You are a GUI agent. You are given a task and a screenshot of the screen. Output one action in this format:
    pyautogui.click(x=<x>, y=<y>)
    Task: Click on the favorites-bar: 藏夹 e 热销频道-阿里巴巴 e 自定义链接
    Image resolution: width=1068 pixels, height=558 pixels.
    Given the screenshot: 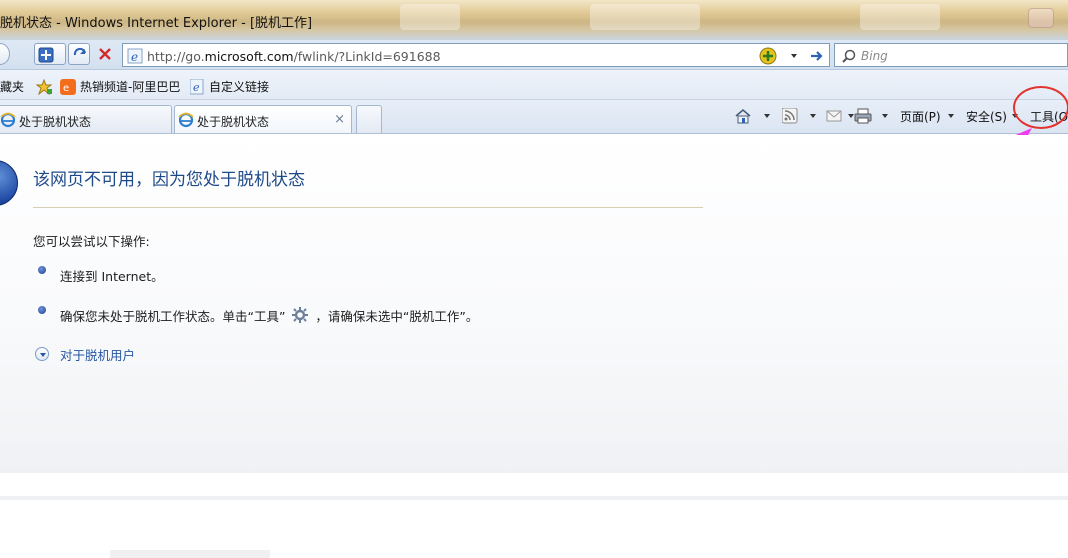 What is the action you would take?
    pyautogui.click(x=534, y=85)
    